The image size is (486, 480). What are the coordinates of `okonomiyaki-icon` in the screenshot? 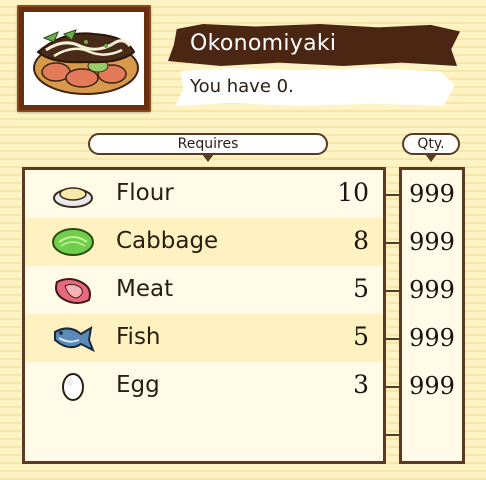 It's located at (86, 62).